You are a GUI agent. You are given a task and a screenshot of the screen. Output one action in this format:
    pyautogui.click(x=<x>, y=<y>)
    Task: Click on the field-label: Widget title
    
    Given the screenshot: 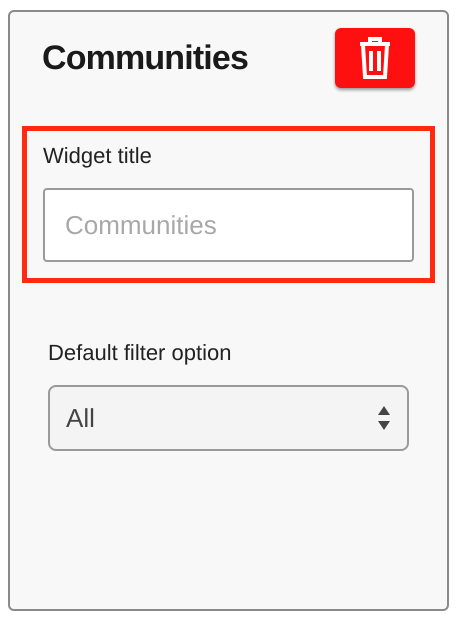 What is the action you would take?
    pyautogui.click(x=98, y=156)
    